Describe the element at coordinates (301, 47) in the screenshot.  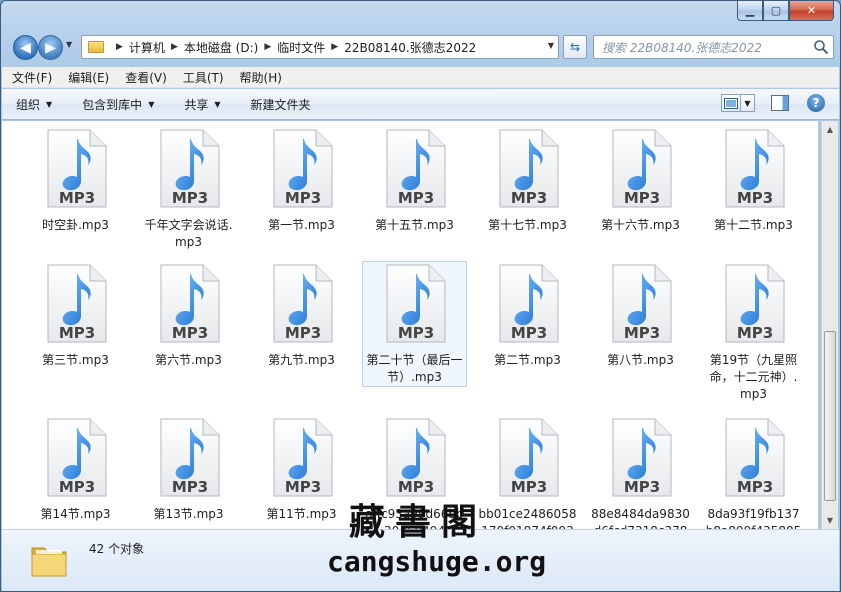
I see `breadcrumb-item: 临时文件` at that location.